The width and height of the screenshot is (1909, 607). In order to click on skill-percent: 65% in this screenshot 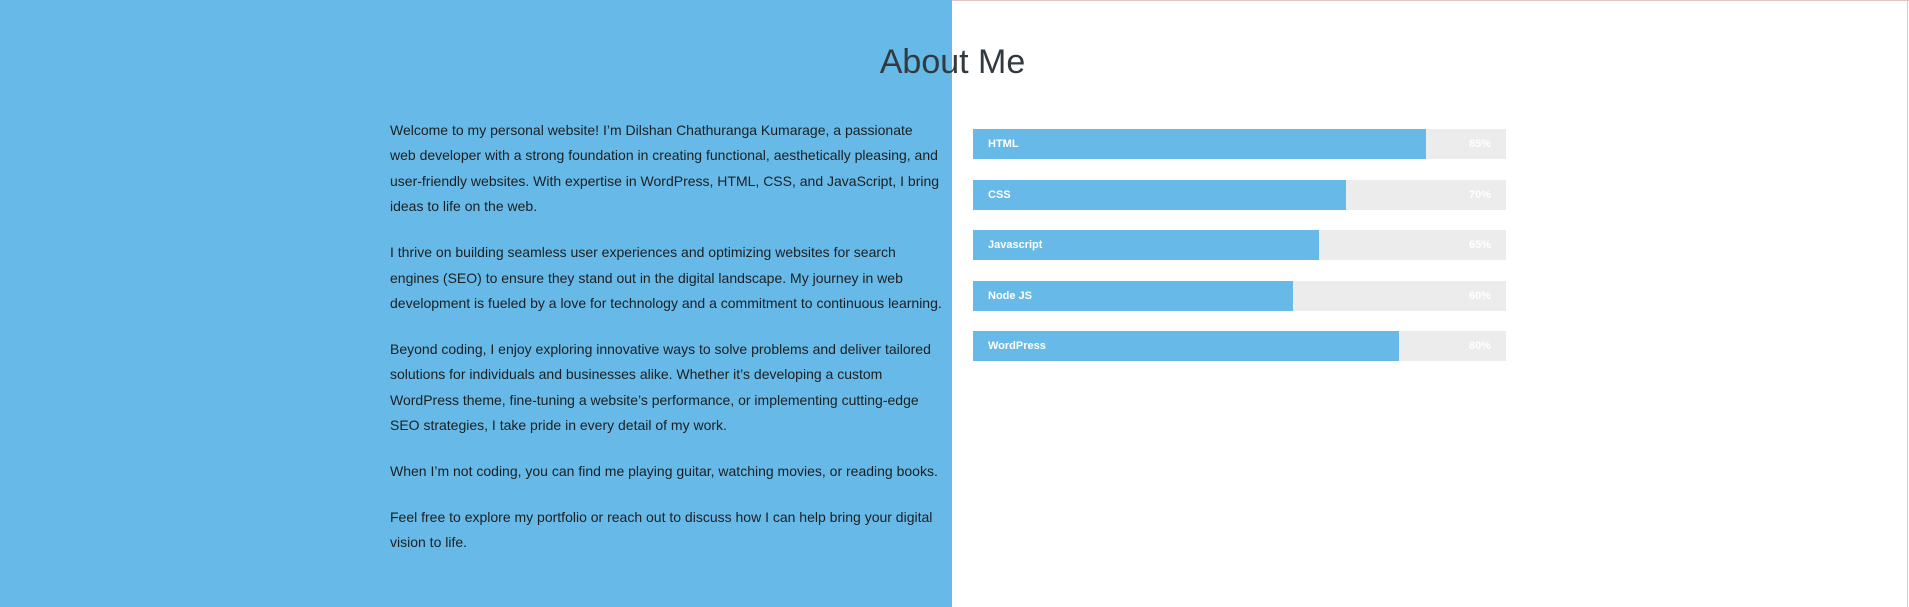, I will do `click(1479, 245)`.